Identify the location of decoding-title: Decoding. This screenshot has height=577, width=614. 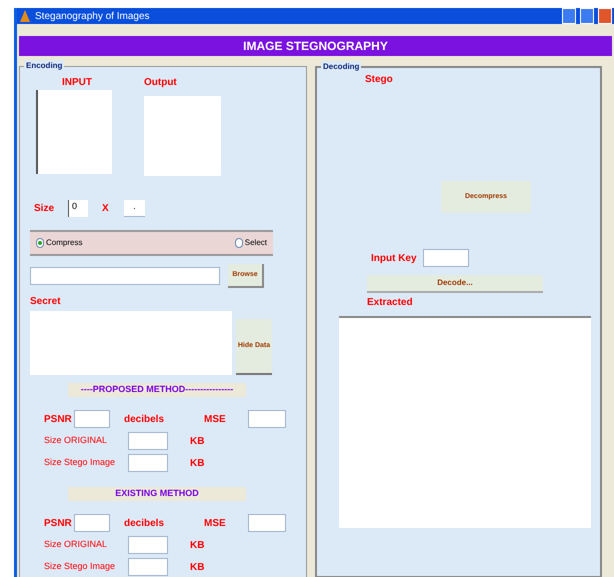
(341, 67).